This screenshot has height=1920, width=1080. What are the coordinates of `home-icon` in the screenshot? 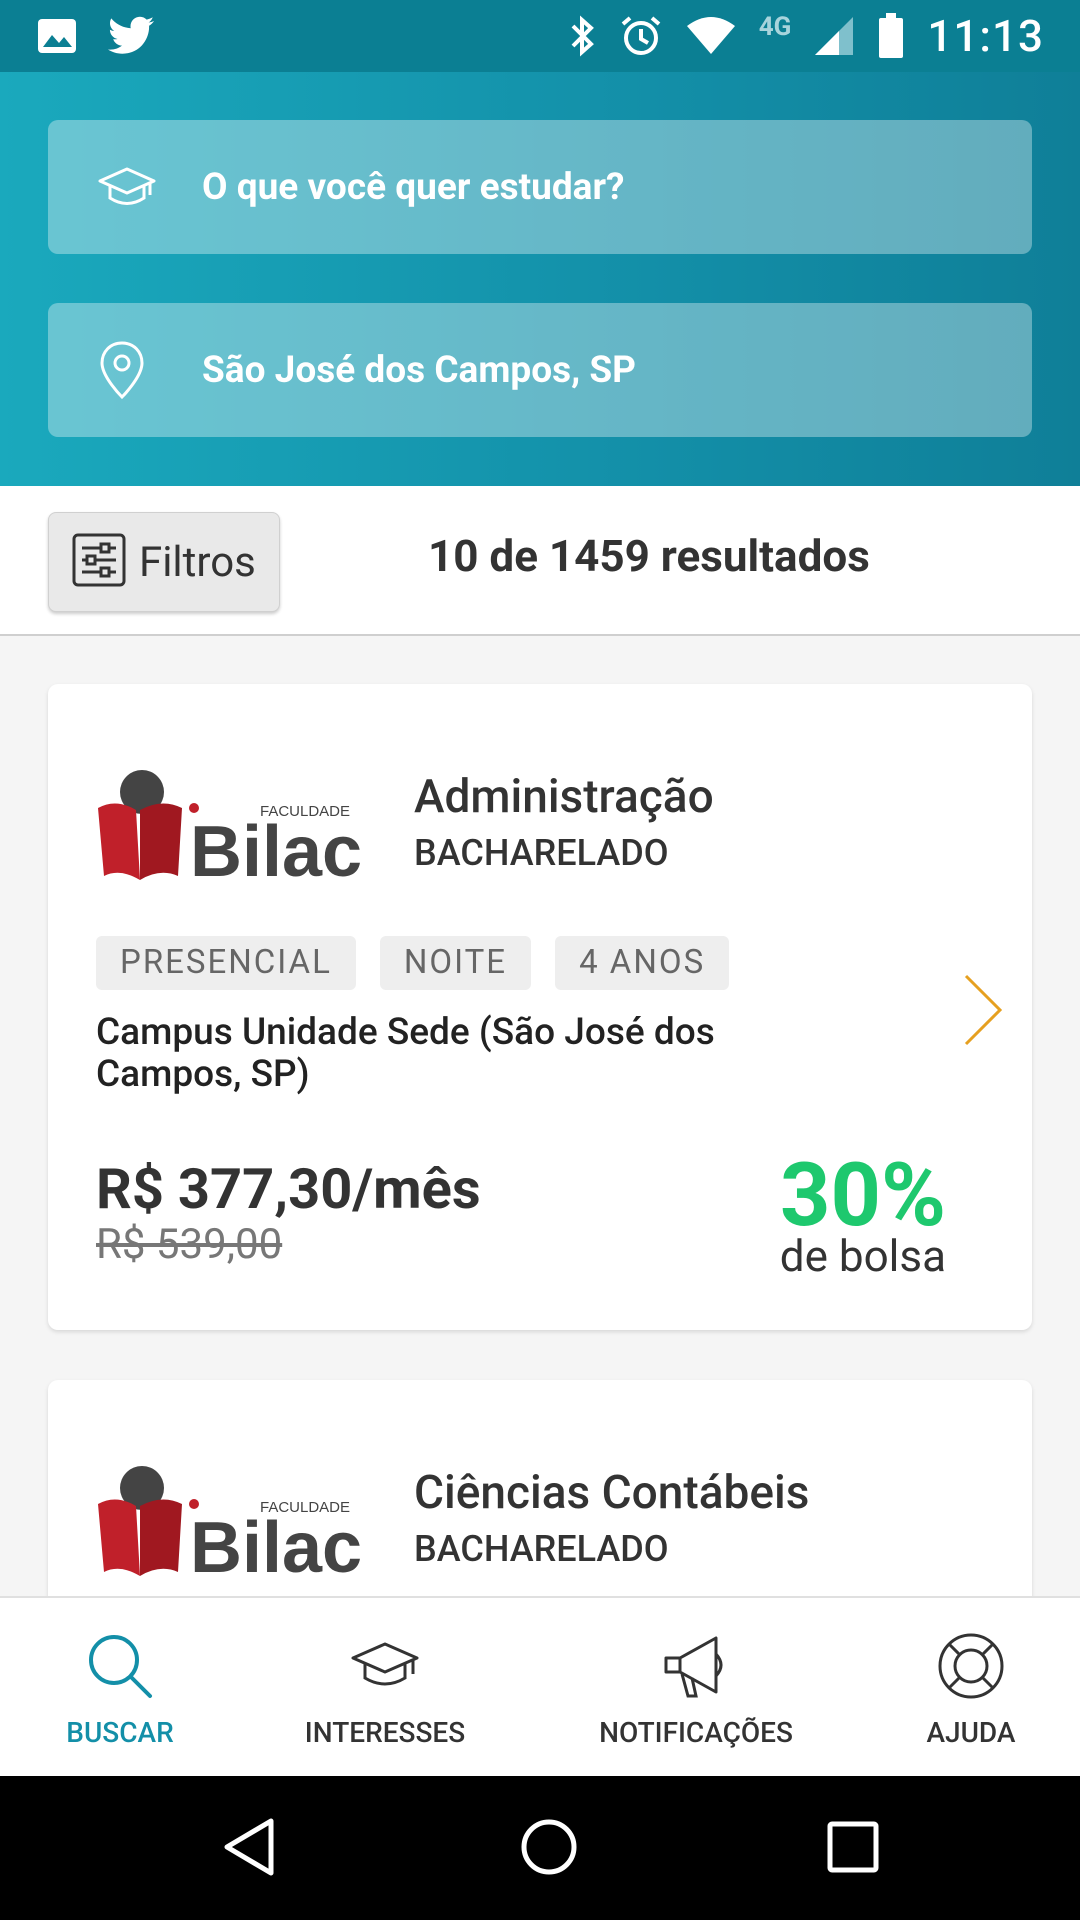 It's located at (549, 1847).